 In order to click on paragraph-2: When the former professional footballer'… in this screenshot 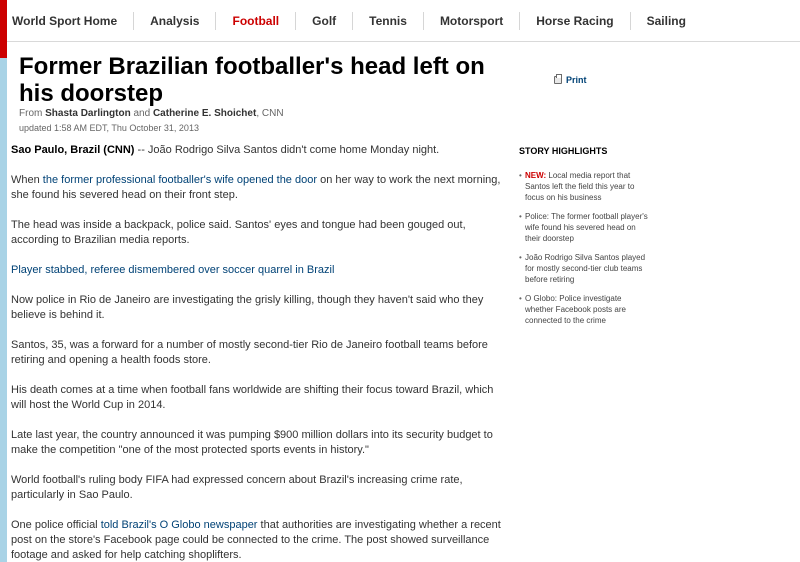, I will do `click(258, 188)`.